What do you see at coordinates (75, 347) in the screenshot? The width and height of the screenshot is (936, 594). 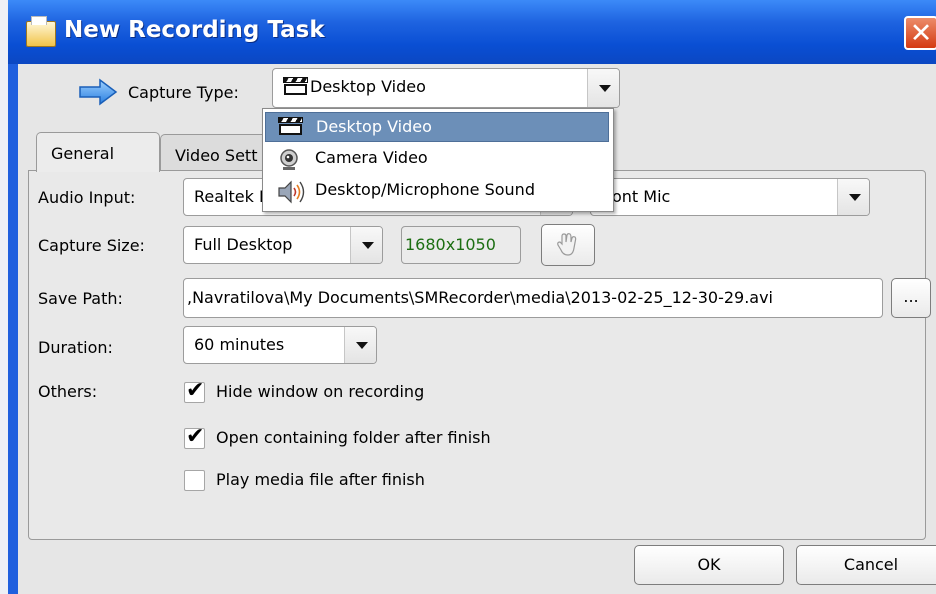 I see `duration-label: Duration:` at bounding box center [75, 347].